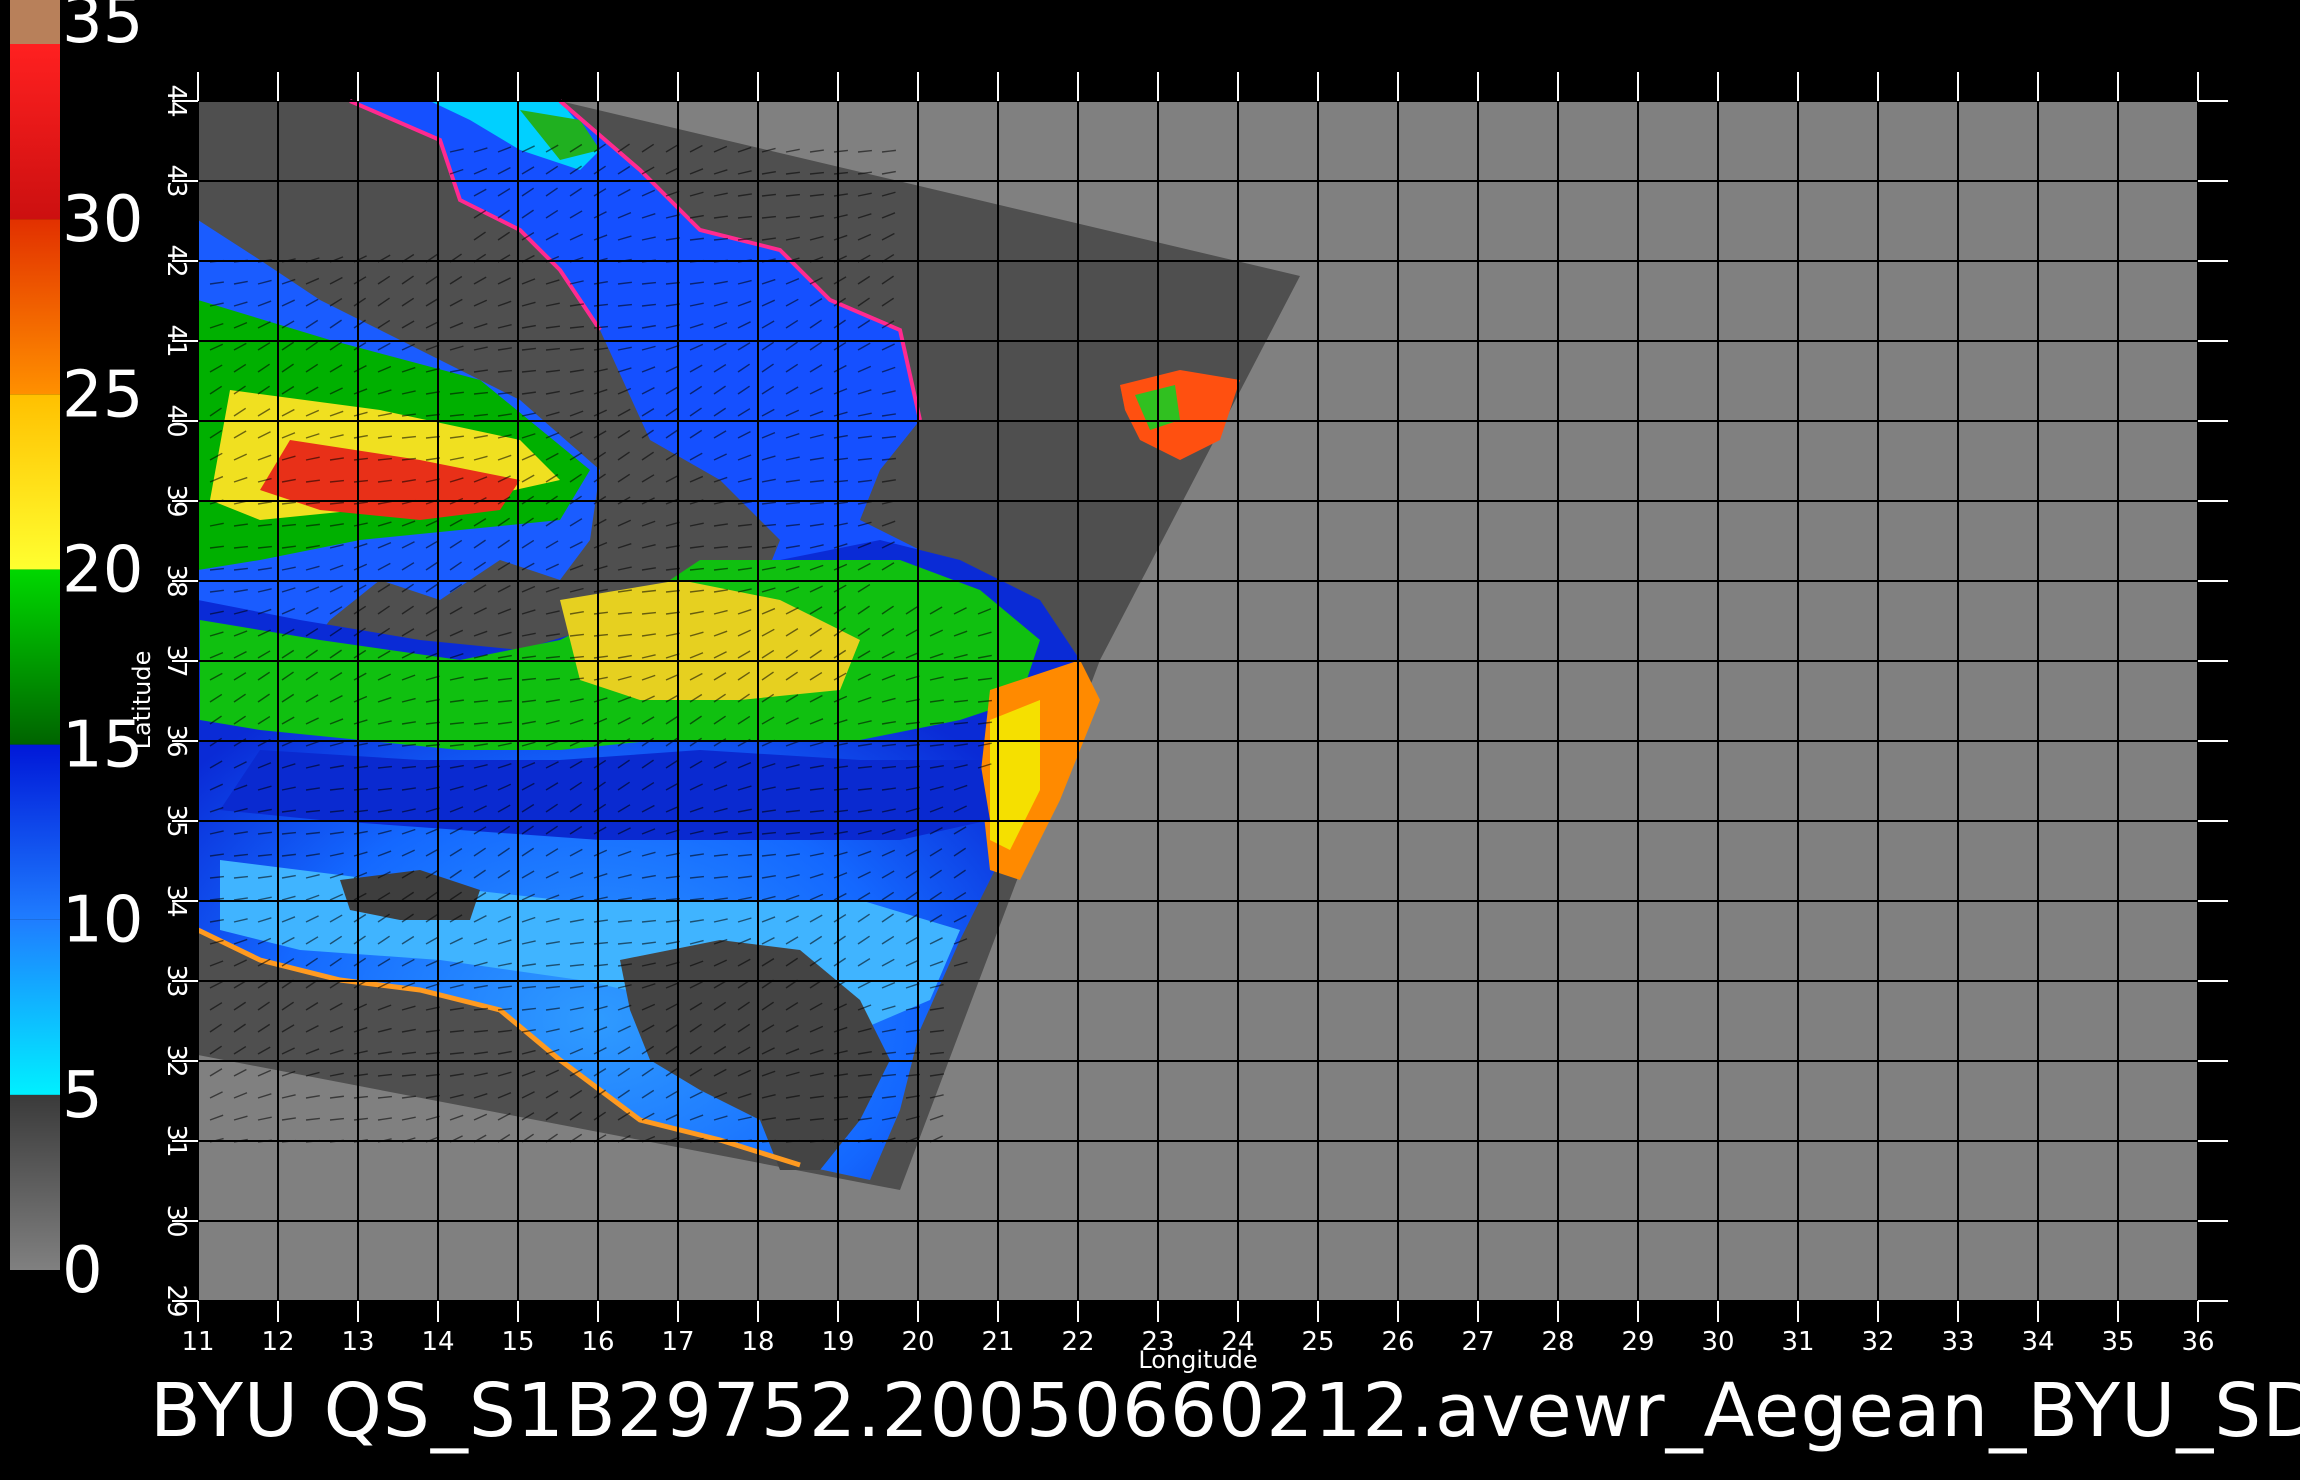  What do you see at coordinates (102, 921) in the screenshot?
I see `colorbar-label: 10` at bounding box center [102, 921].